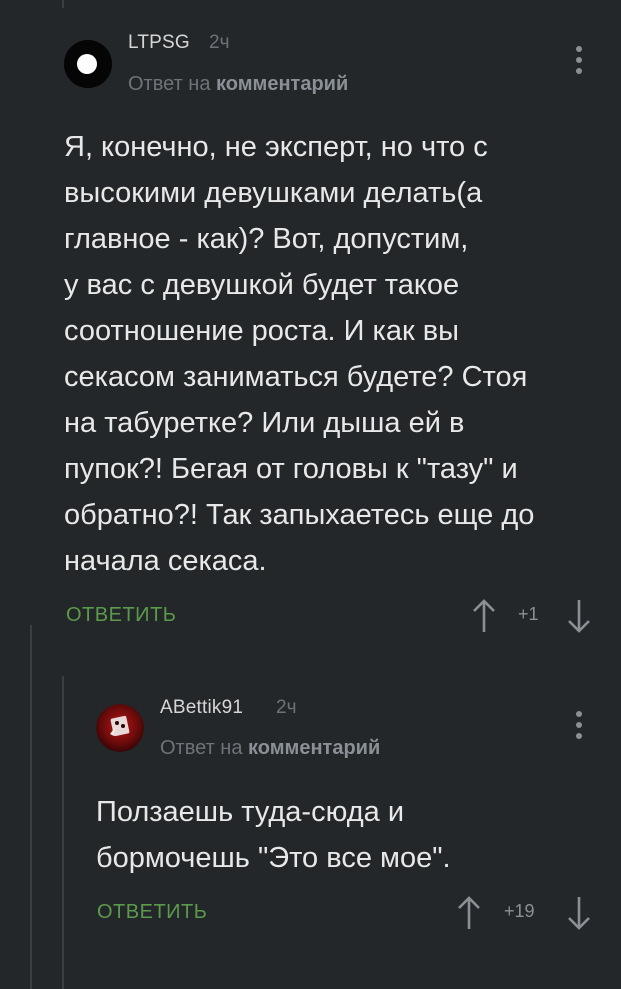  What do you see at coordinates (519, 911) in the screenshot?
I see `rating-count: +19` at bounding box center [519, 911].